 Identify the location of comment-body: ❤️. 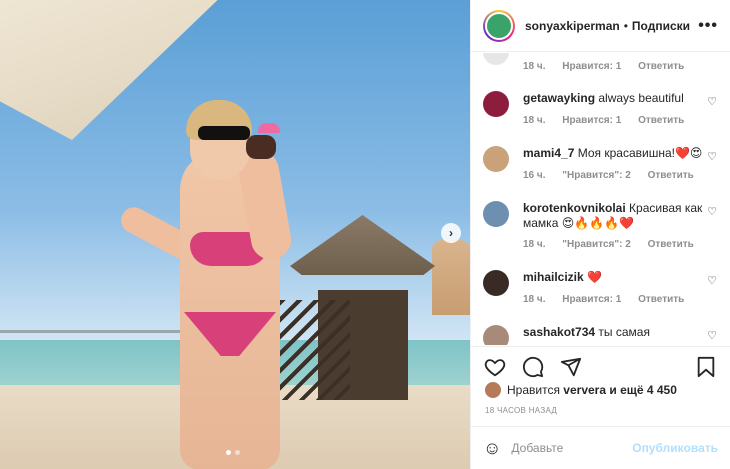
(594, 277).